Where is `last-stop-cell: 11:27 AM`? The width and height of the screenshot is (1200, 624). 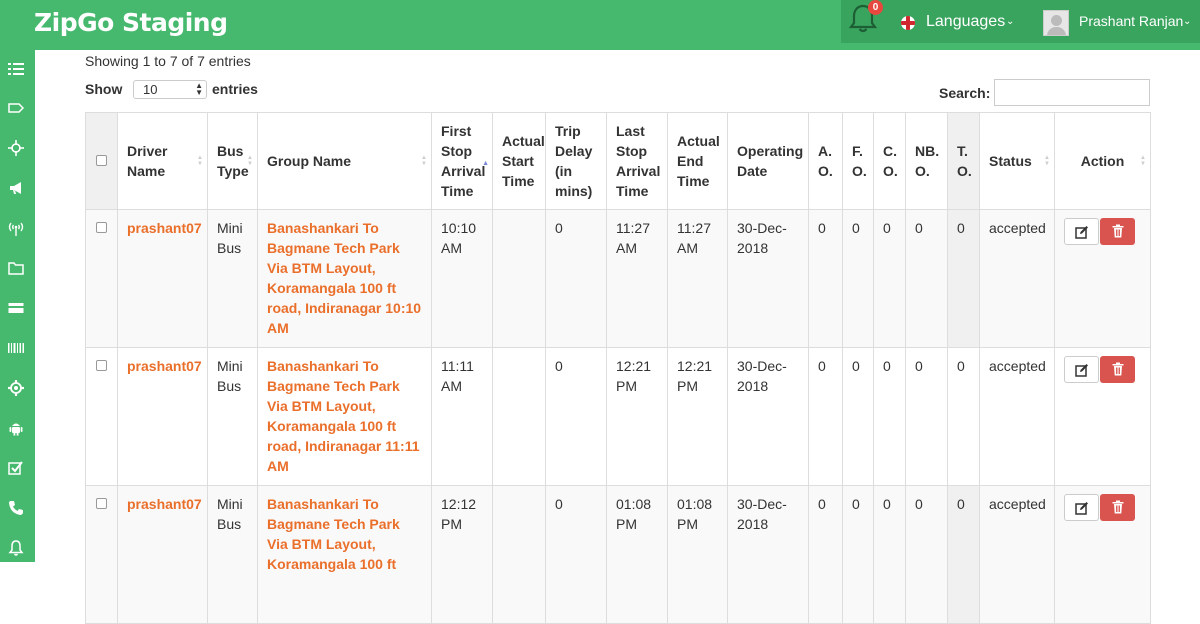
last-stop-cell: 11:27 AM is located at coordinates (637, 278).